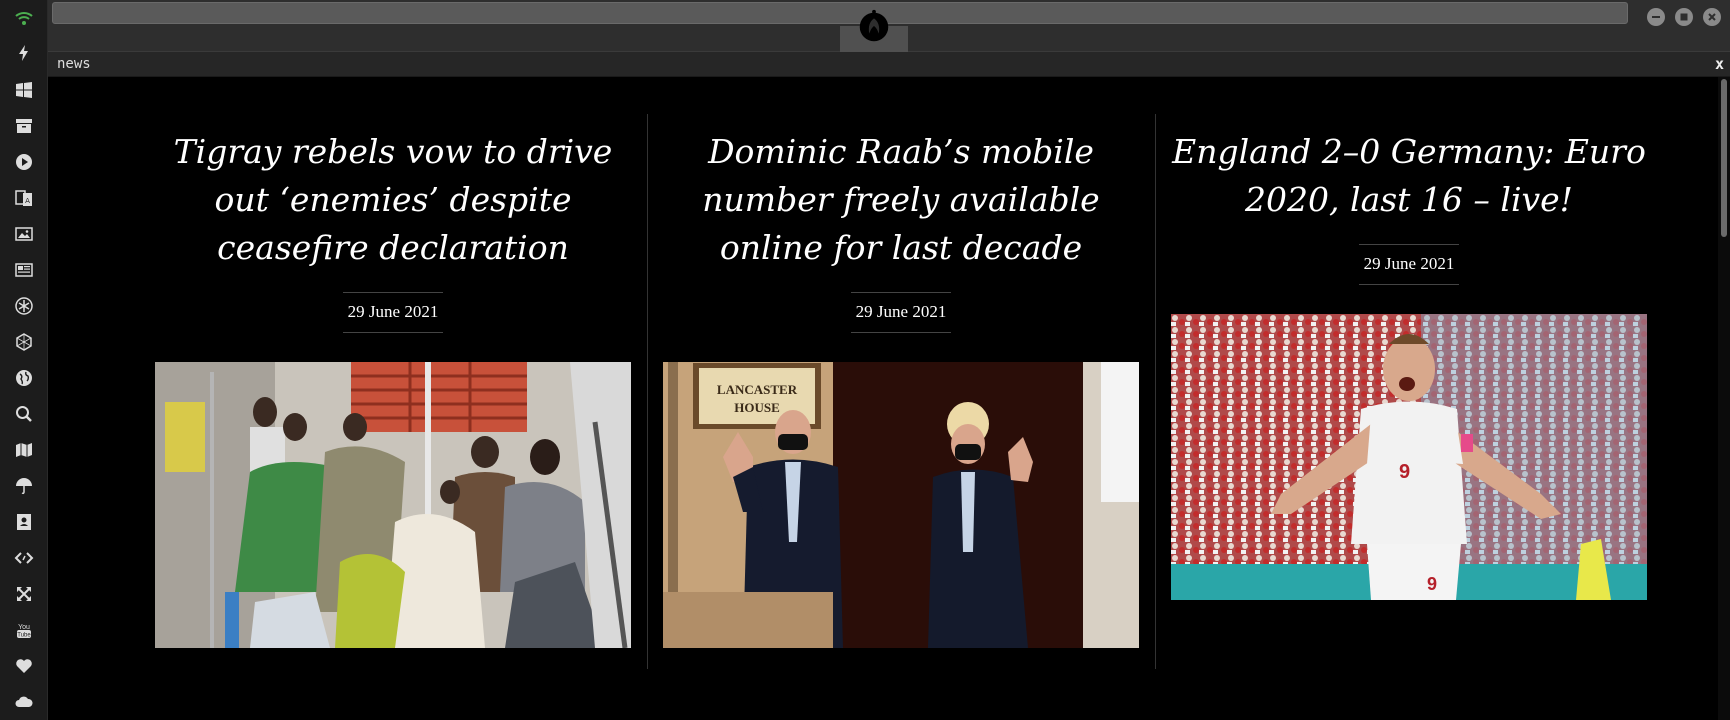 This screenshot has width=1730, height=720. What do you see at coordinates (24, 162) in the screenshot?
I see `play-icon` at bounding box center [24, 162].